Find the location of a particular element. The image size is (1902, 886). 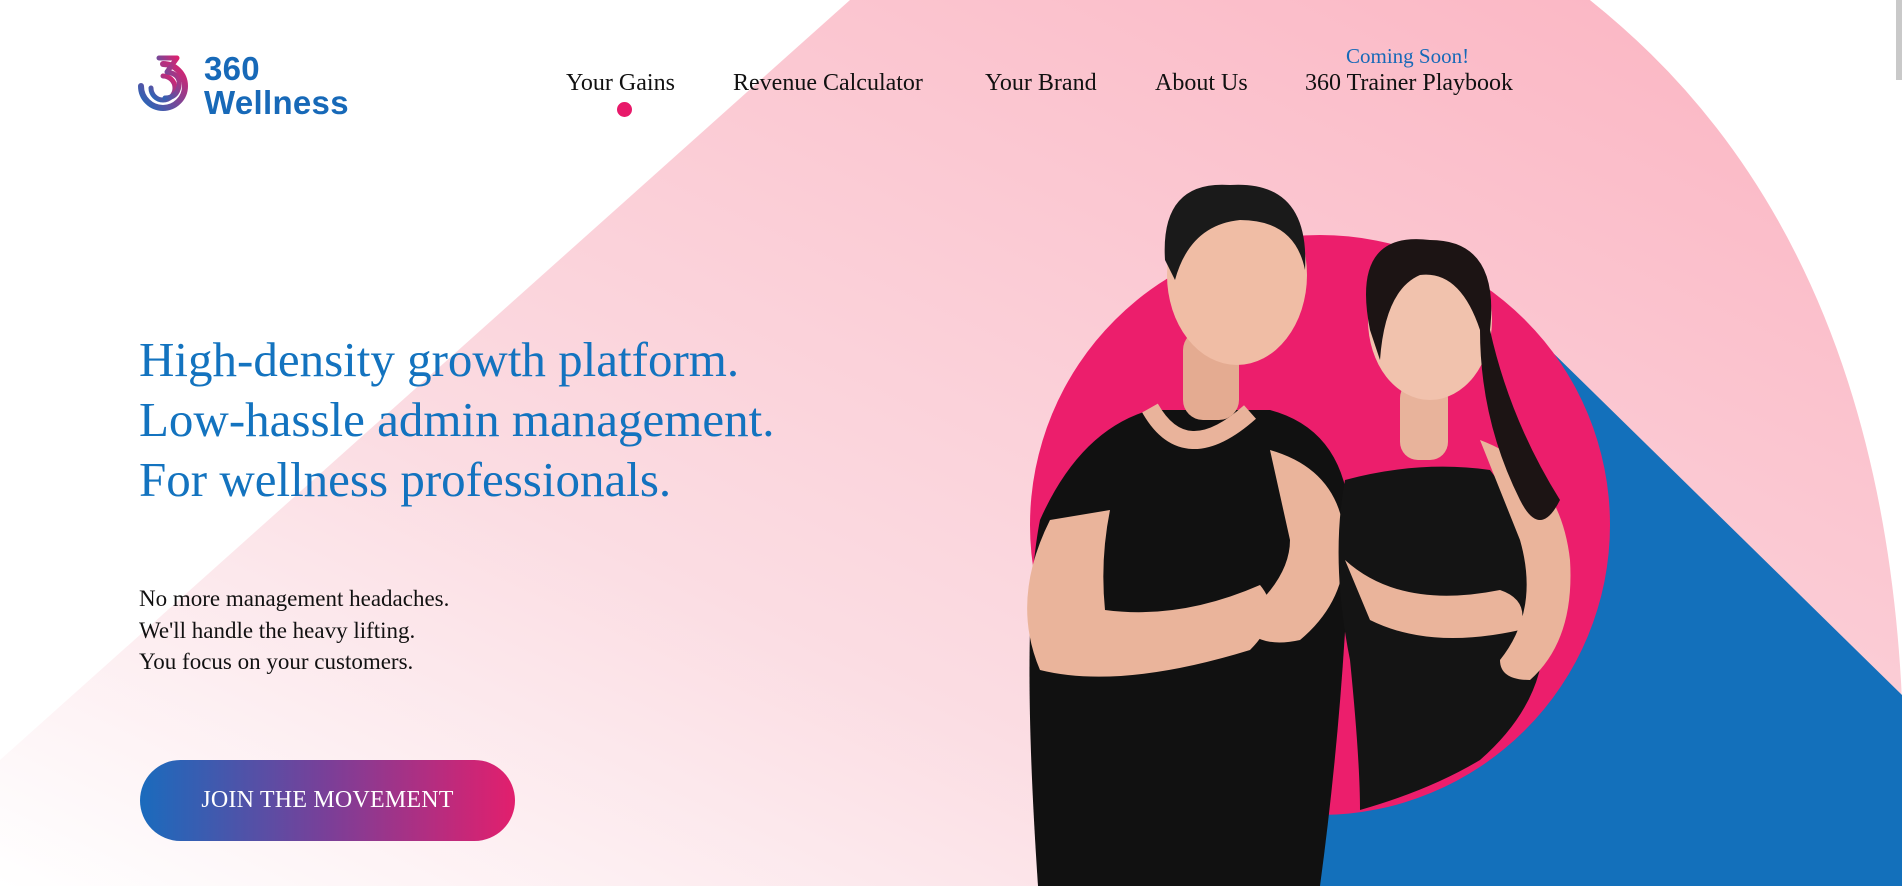

hero-subtitle-line-2: We'll handle the heavy lifting. is located at coordinates (277, 630).